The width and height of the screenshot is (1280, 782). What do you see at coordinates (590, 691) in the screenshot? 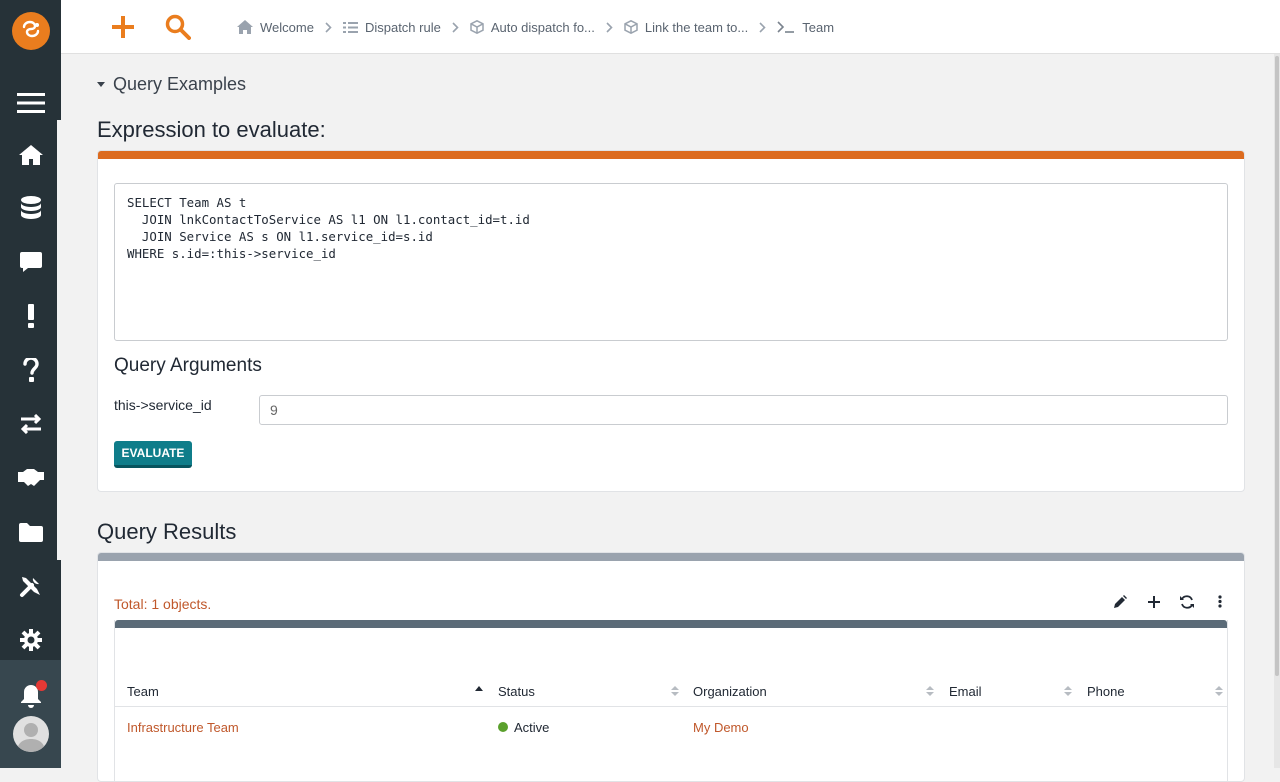
I see `column-header-status: Status` at bounding box center [590, 691].